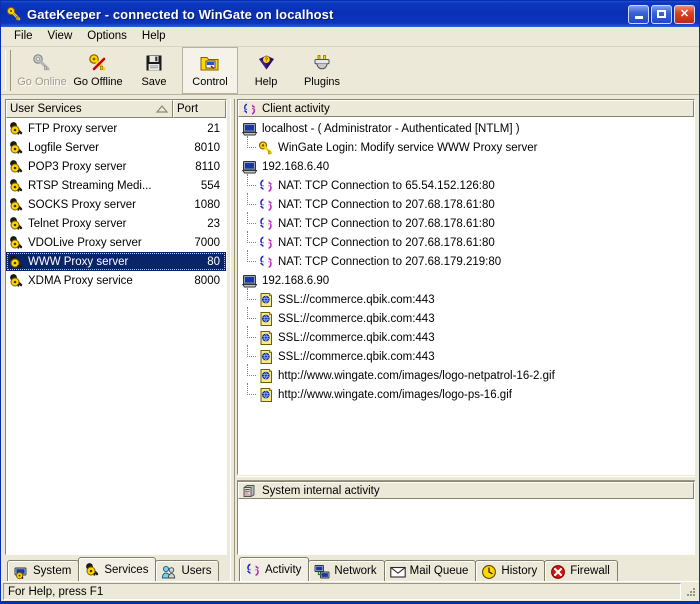 Image resolution: width=700 pixels, height=604 pixels. What do you see at coordinates (638, 14) in the screenshot?
I see `minimize-button` at bounding box center [638, 14].